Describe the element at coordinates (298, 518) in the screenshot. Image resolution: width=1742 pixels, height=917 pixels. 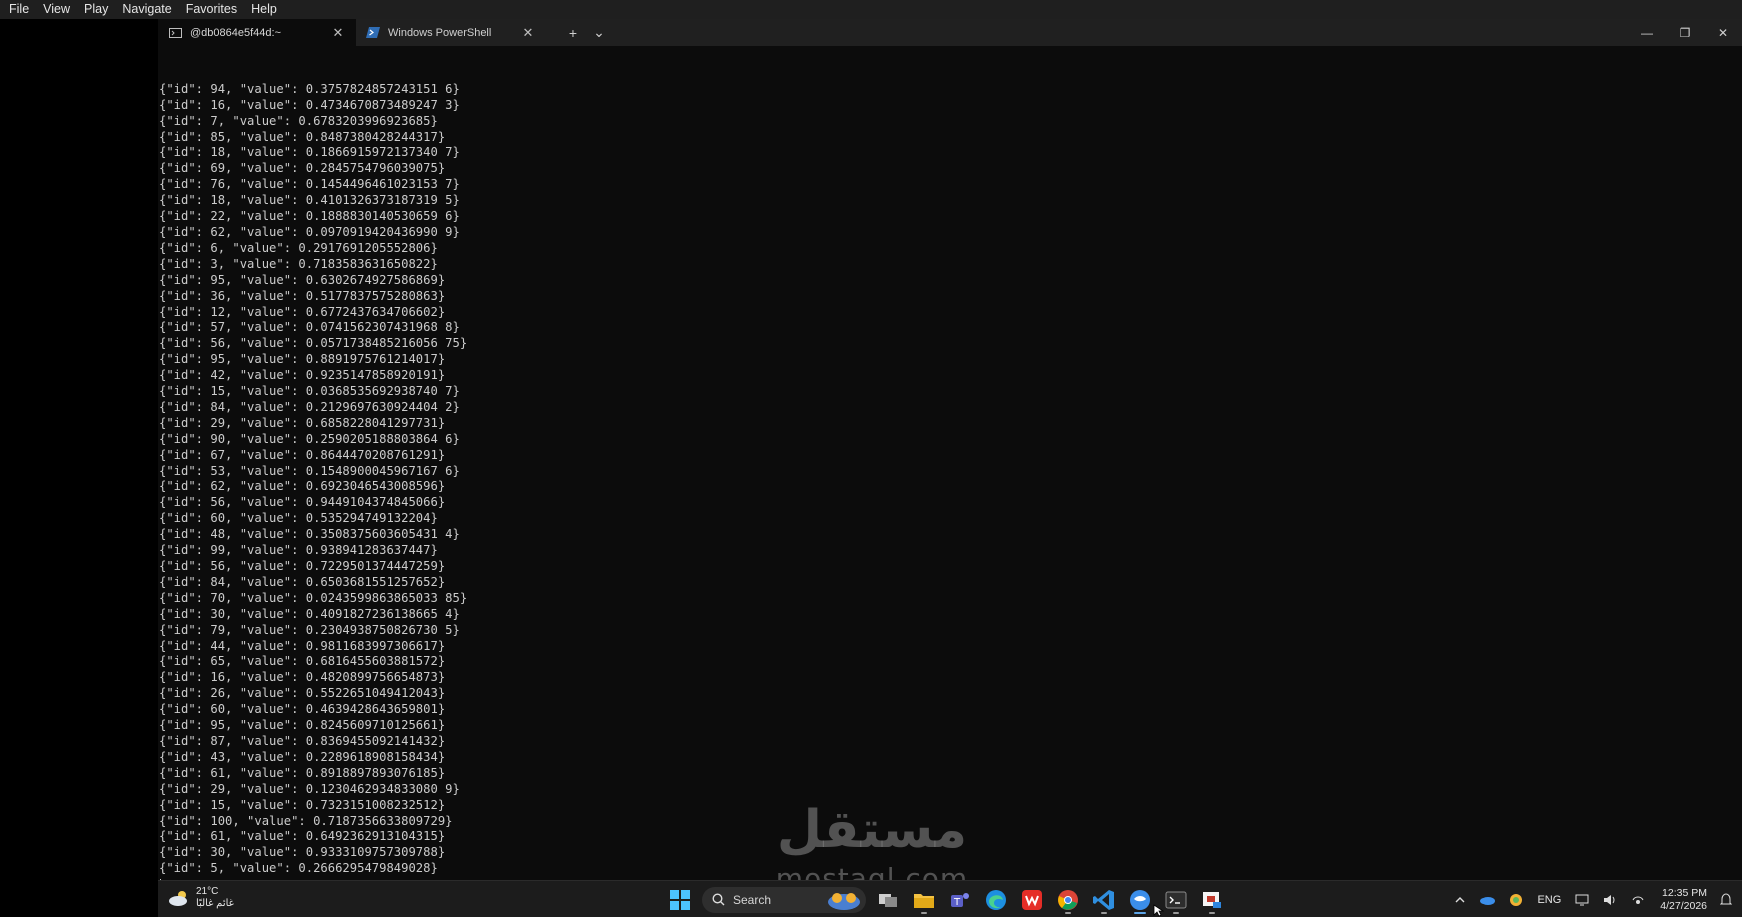
I see `console-line: {"id": 60, "value": 0.535294749132204}` at that location.